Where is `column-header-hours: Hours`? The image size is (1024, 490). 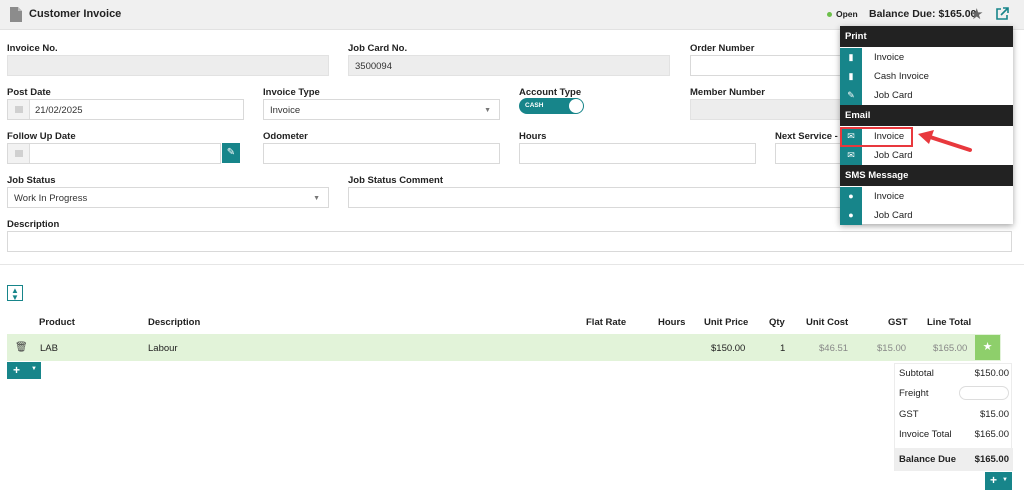 column-header-hours: Hours is located at coordinates (672, 322).